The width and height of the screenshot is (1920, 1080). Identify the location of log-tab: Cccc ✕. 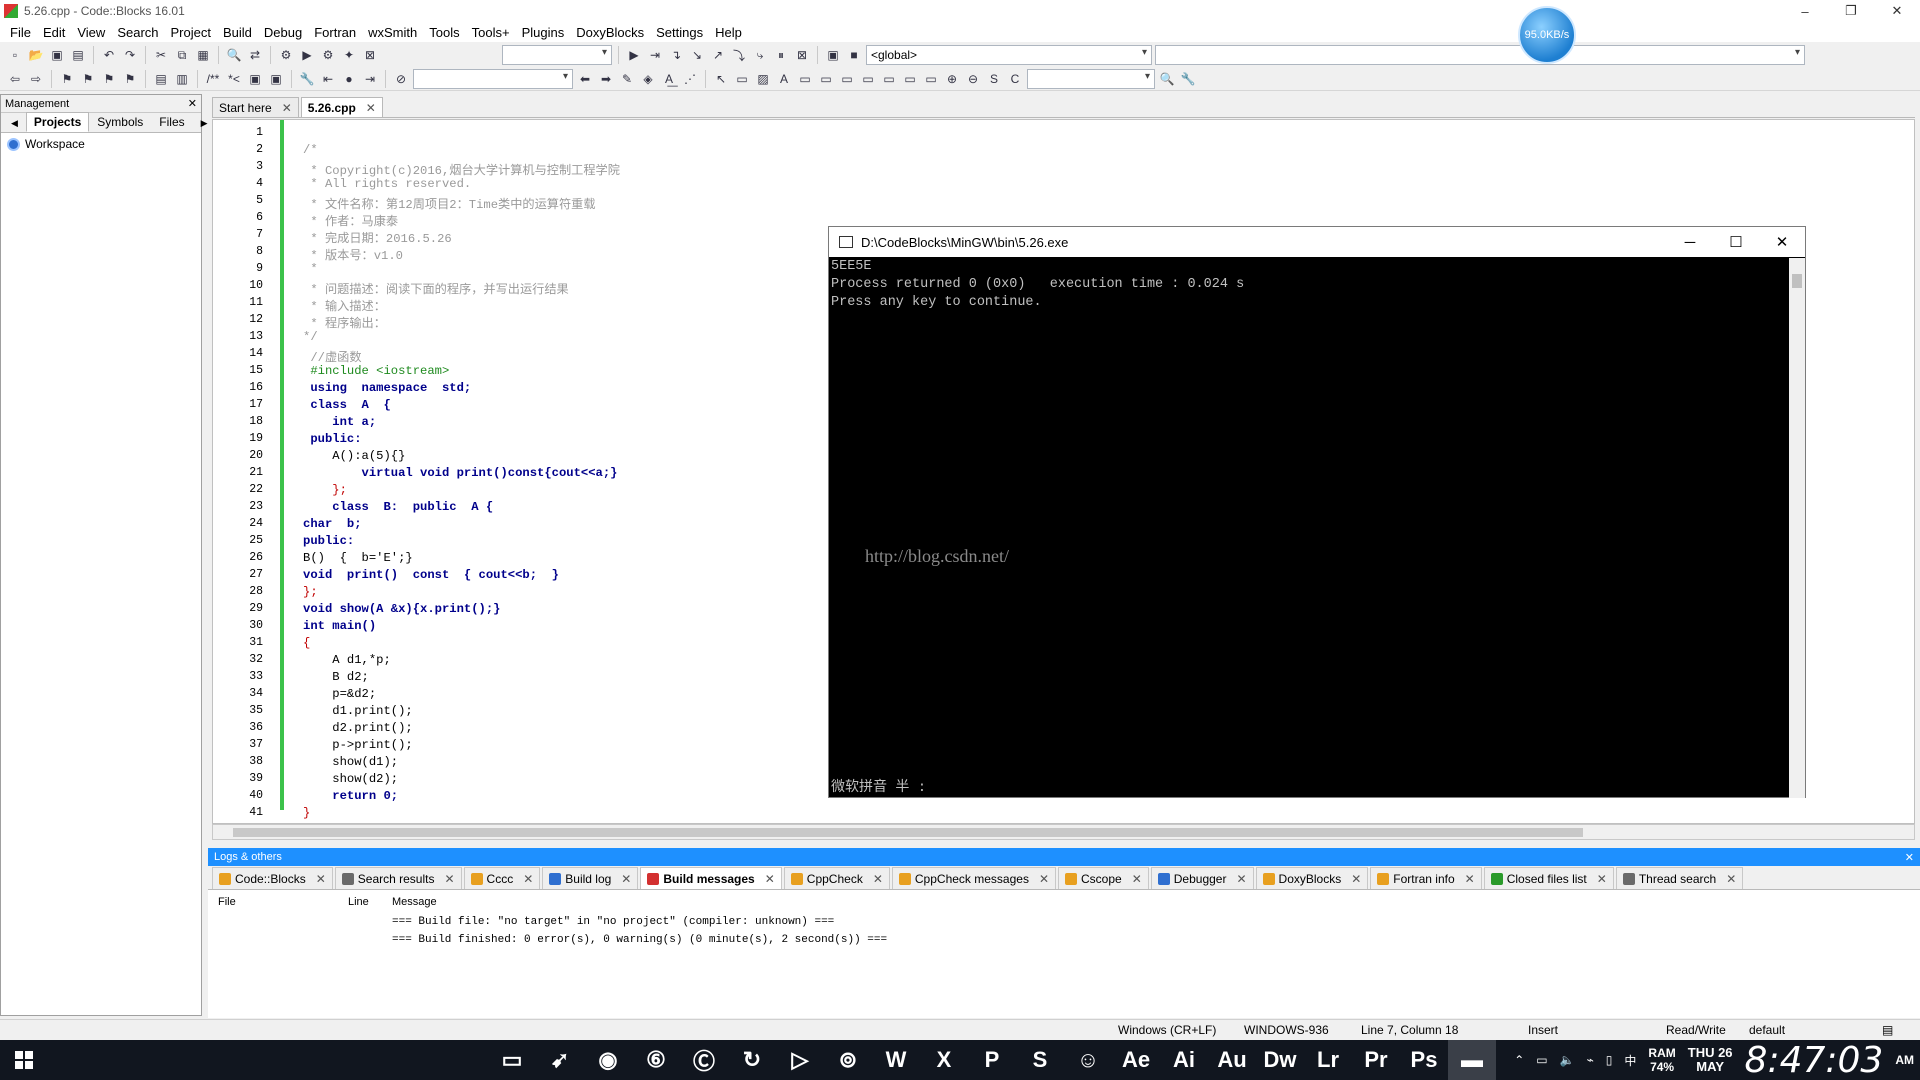
(502, 878).